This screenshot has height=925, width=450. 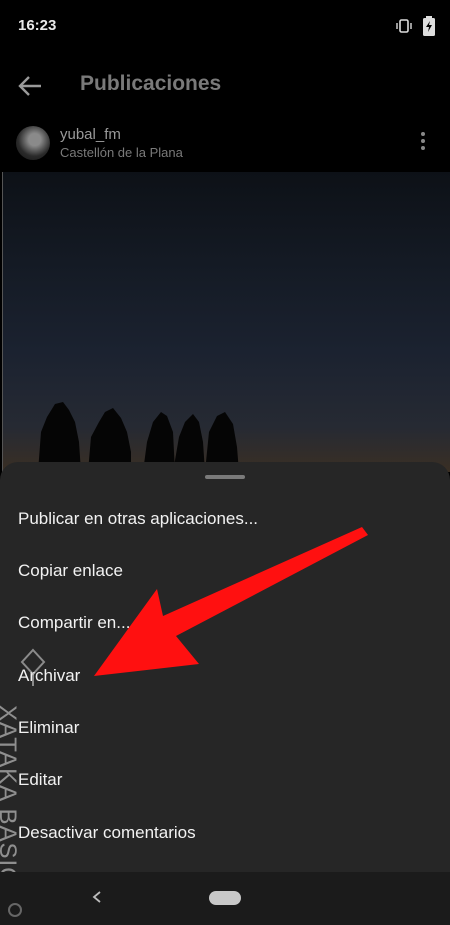 I want to click on menu-item-copiar-enlace: Copiar enlace, so click(x=70, y=571).